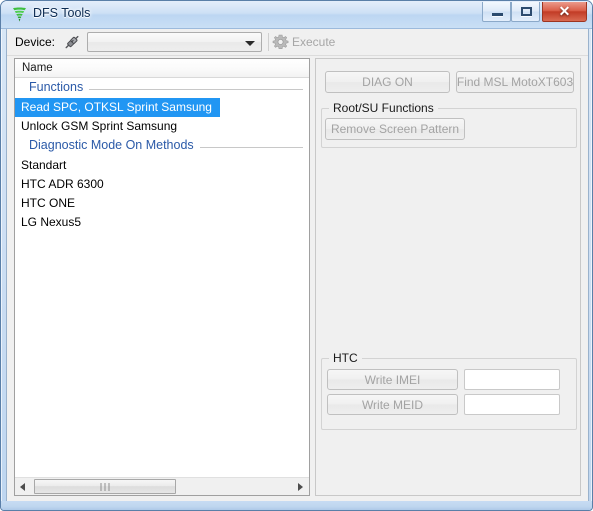  What do you see at coordinates (392, 404) in the screenshot?
I see `write-meid-button: Write MEID` at bounding box center [392, 404].